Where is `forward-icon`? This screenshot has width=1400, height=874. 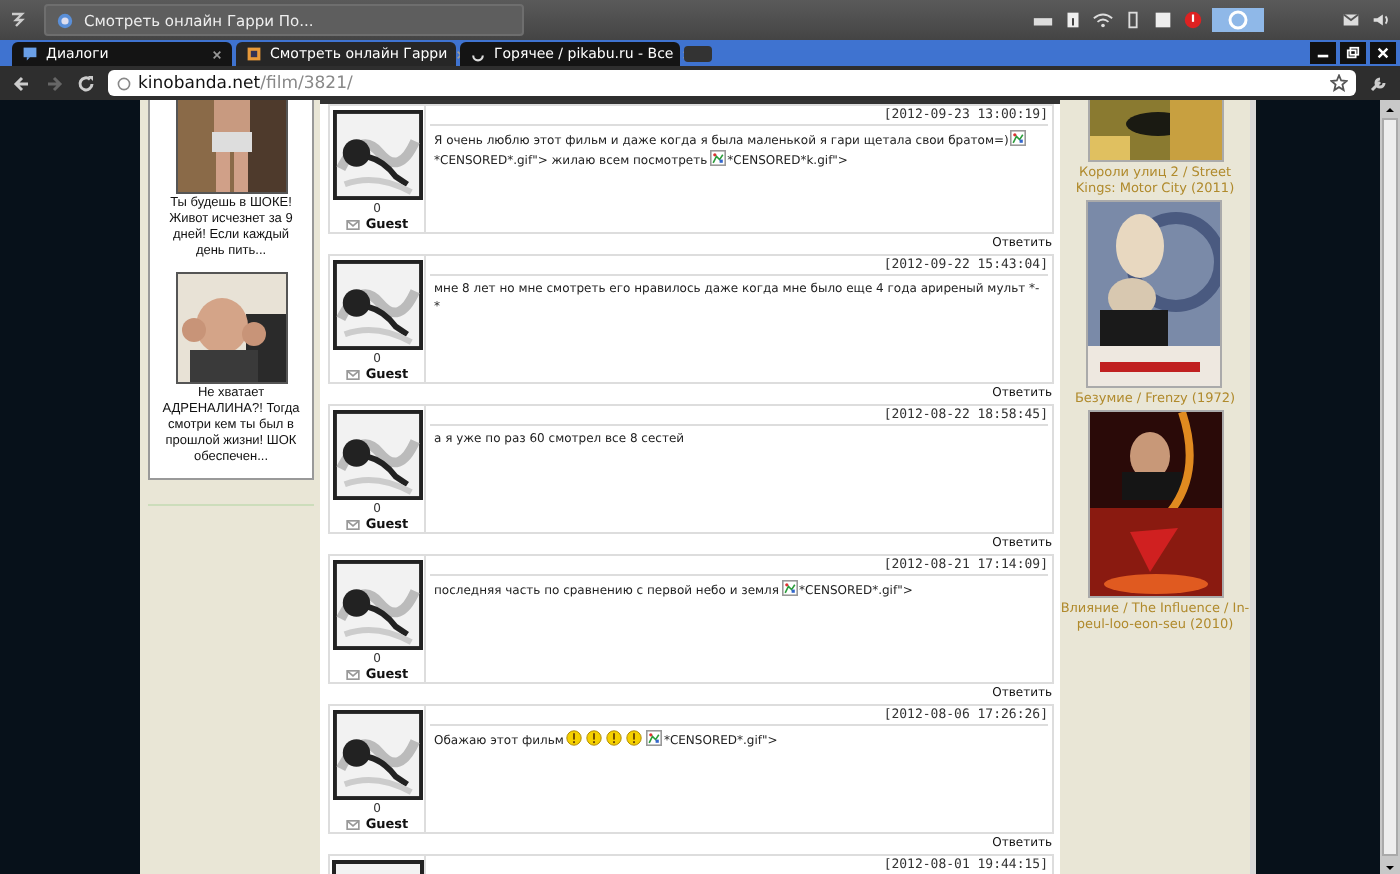
forward-icon is located at coordinates (54, 83).